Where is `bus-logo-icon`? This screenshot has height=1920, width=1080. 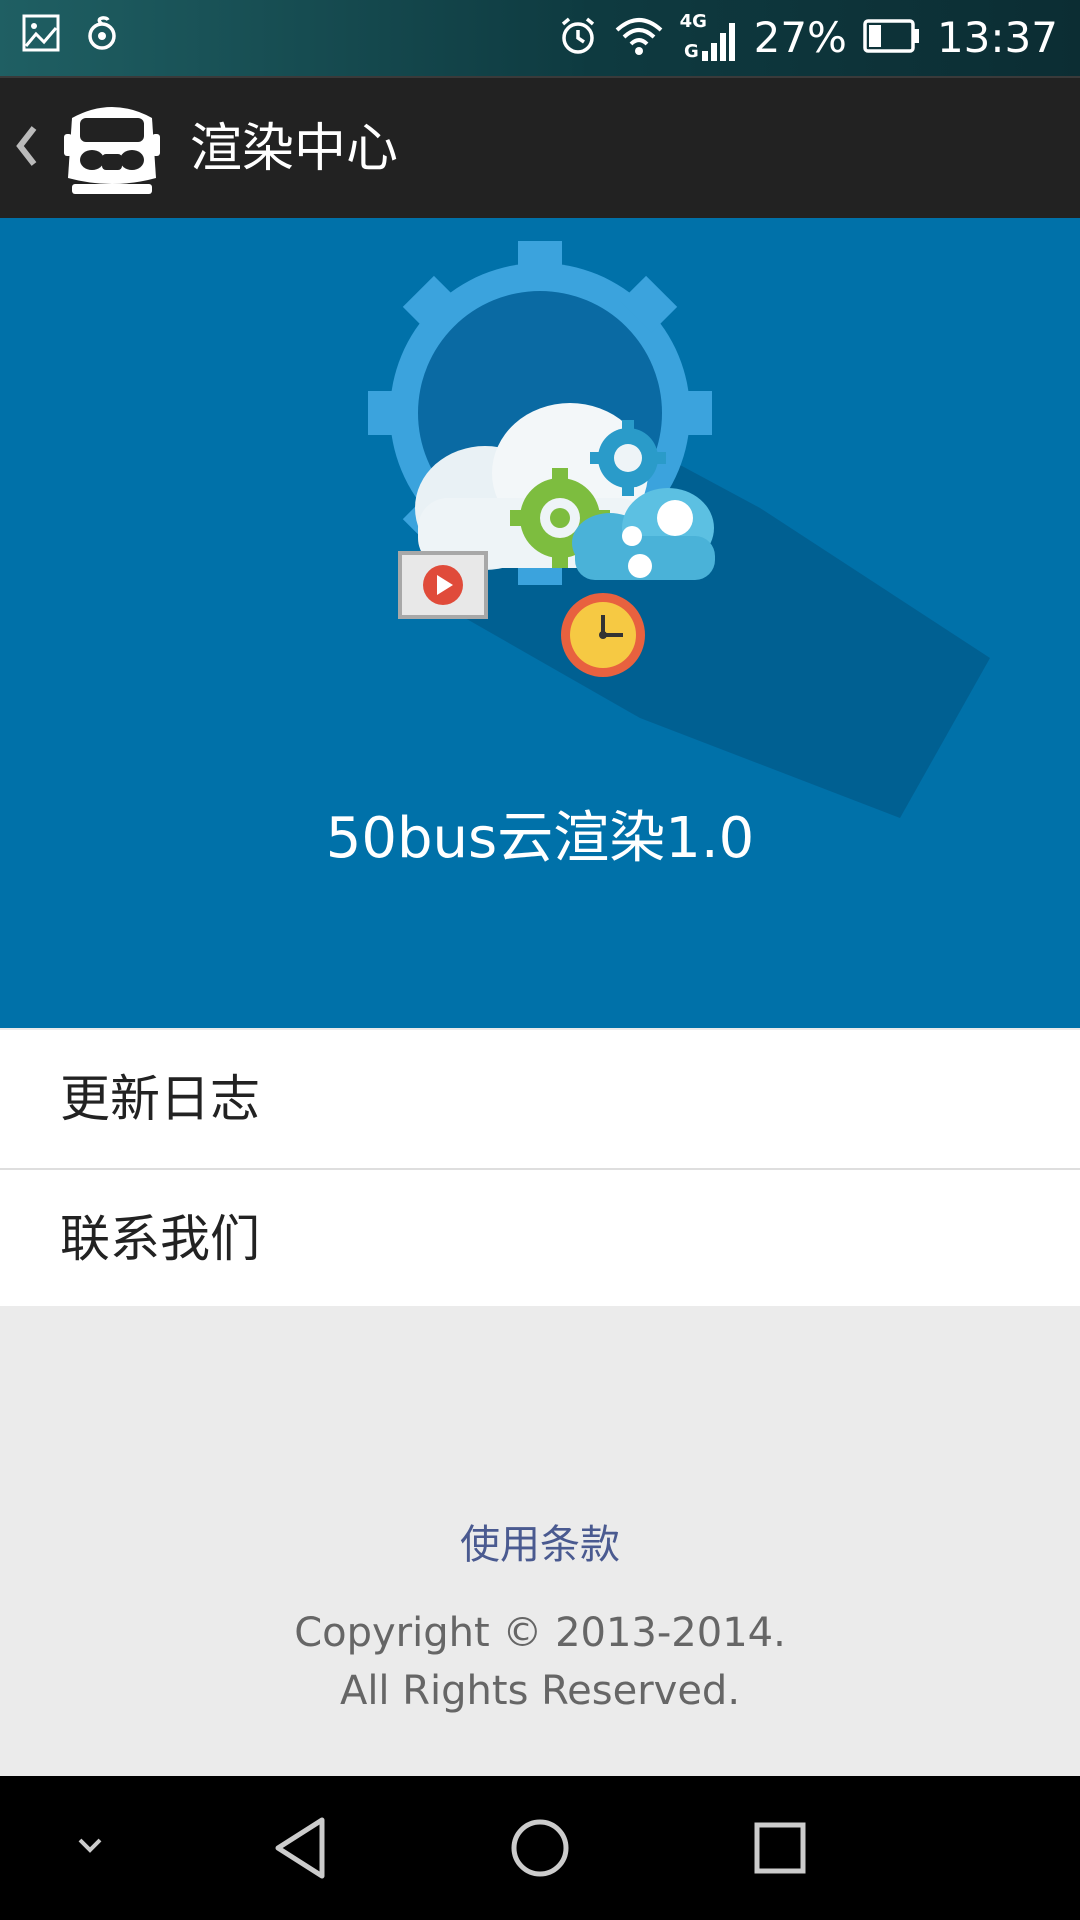 bus-logo-icon is located at coordinates (112, 152).